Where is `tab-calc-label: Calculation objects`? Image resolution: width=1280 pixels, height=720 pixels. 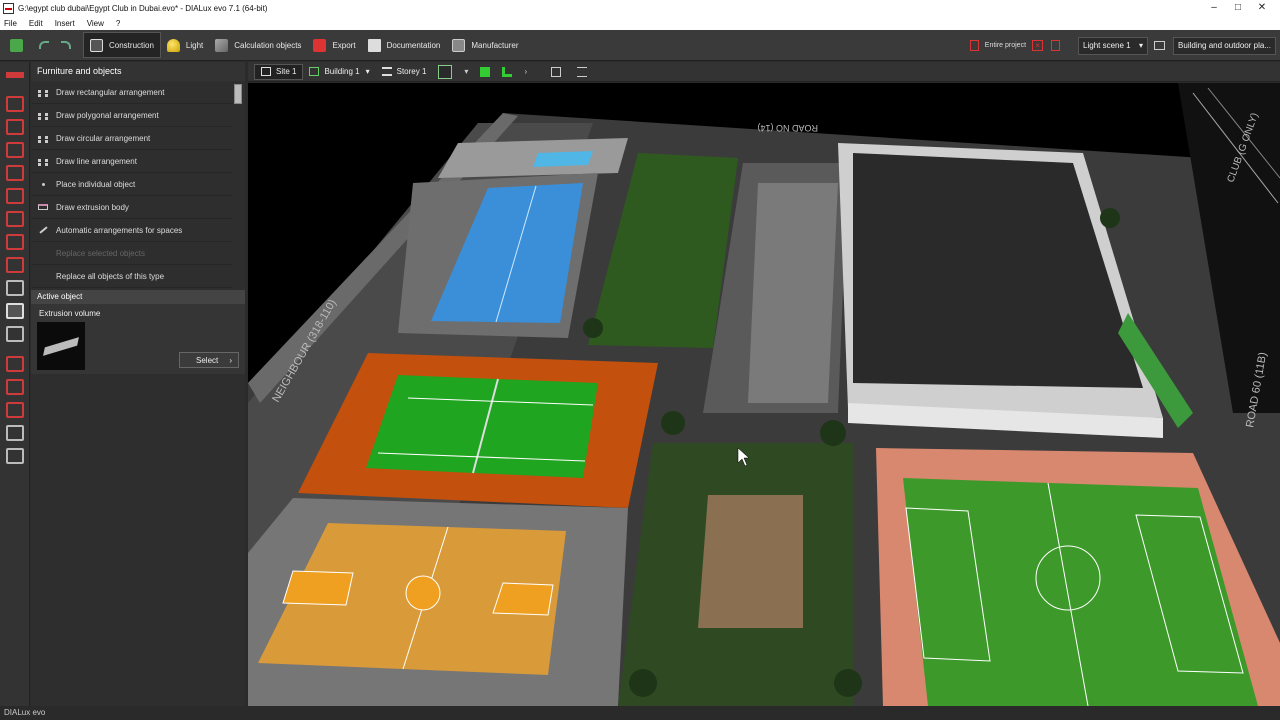 tab-calc-label: Calculation objects is located at coordinates (268, 45).